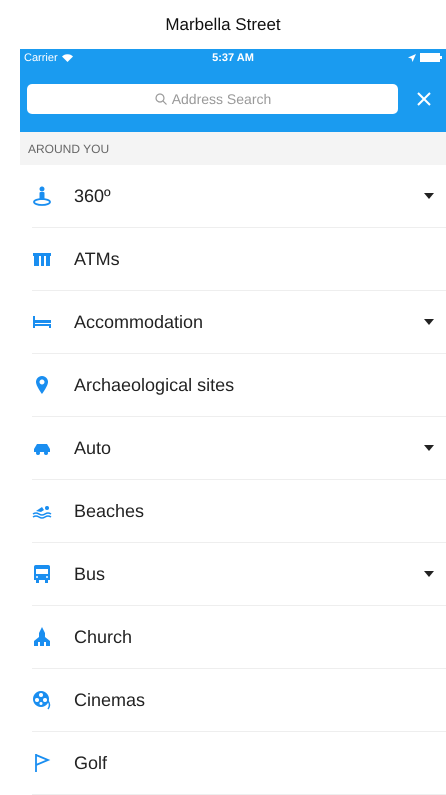 Image resolution: width=446 pixels, height=795 pixels. Describe the element at coordinates (69, 149) in the screenshot. I see `section-header: AROUND YOU` at that location.